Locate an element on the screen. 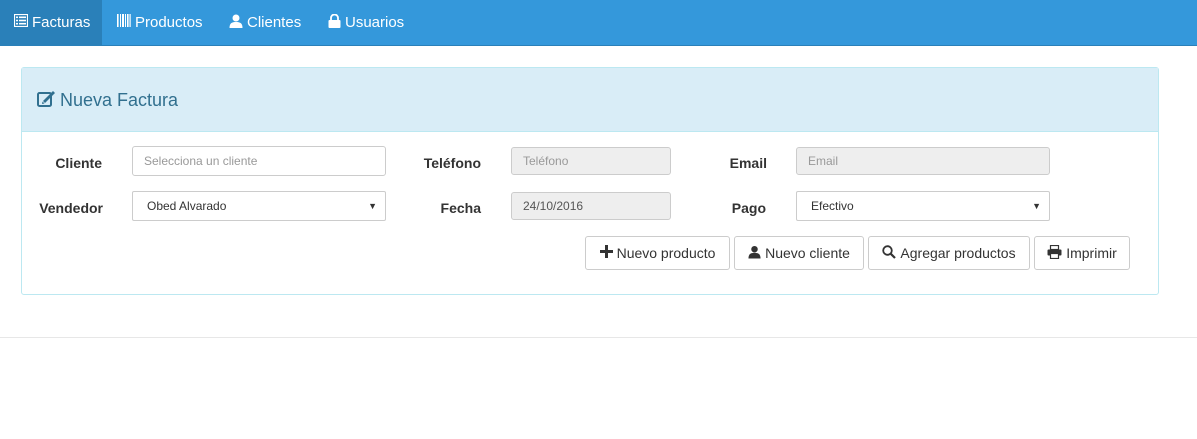  fecha-value: 24/10/2016 is located at coordinates (553, 206).